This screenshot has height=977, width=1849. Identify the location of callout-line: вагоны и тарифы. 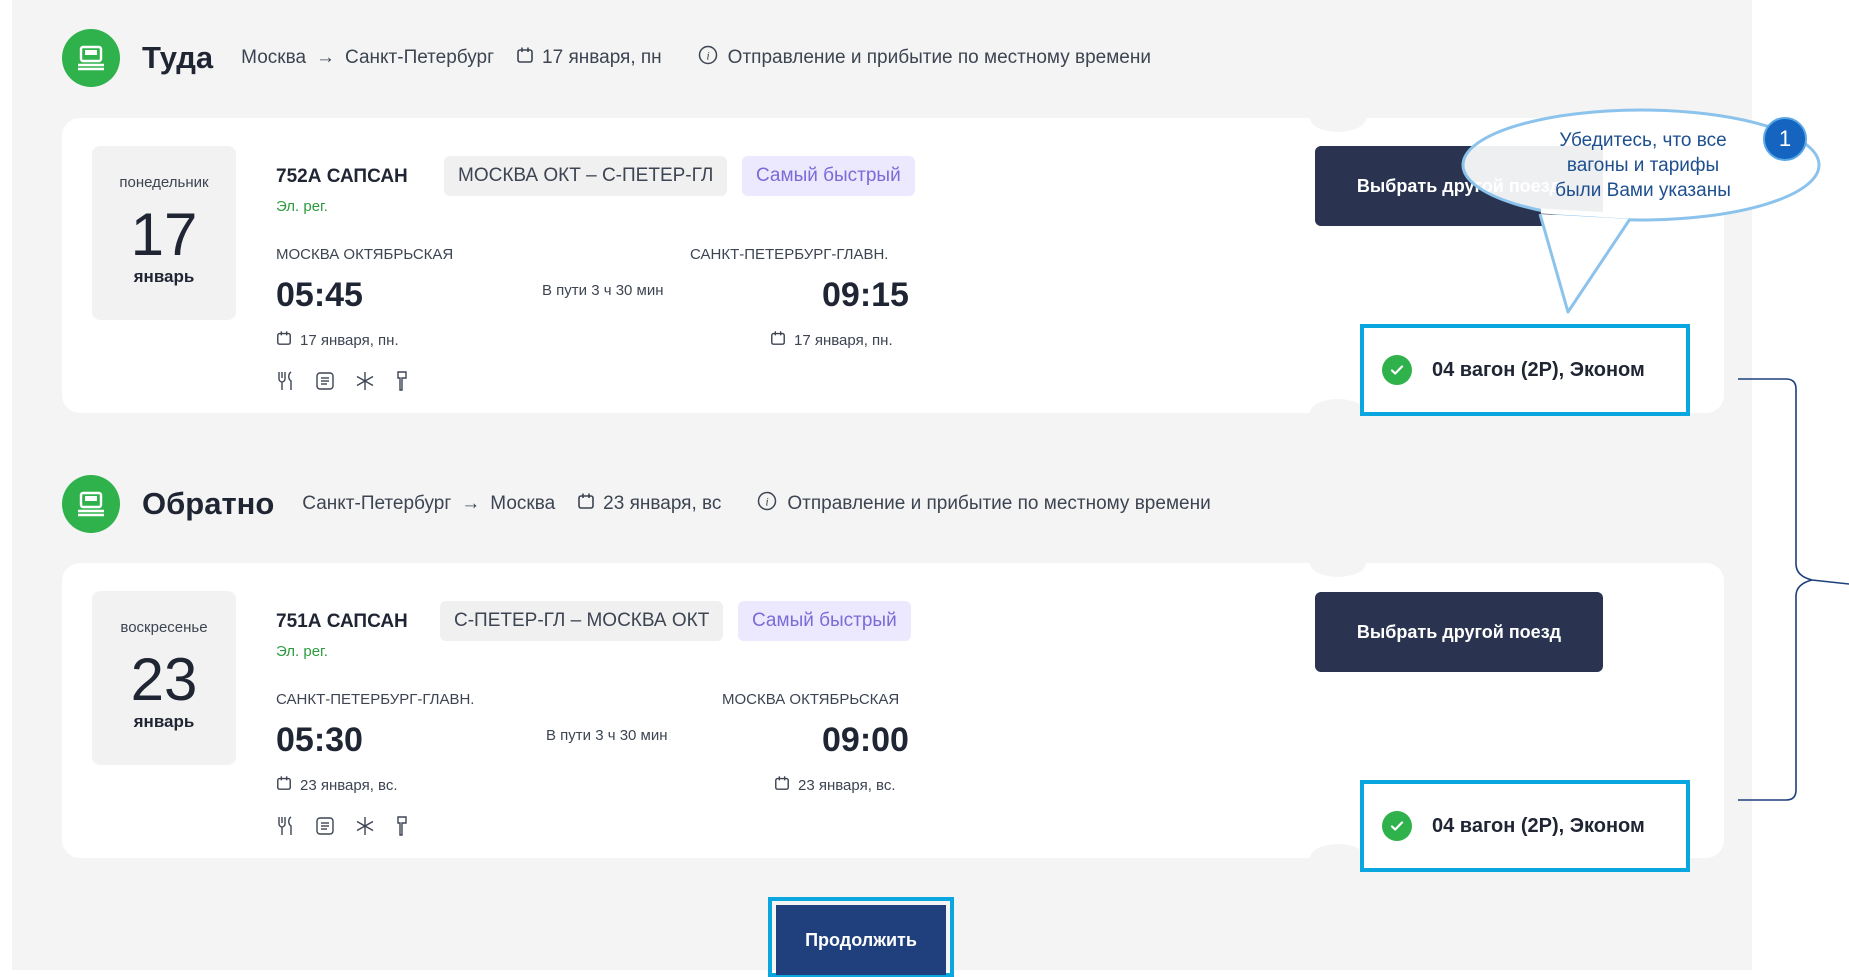
(1643, 165).